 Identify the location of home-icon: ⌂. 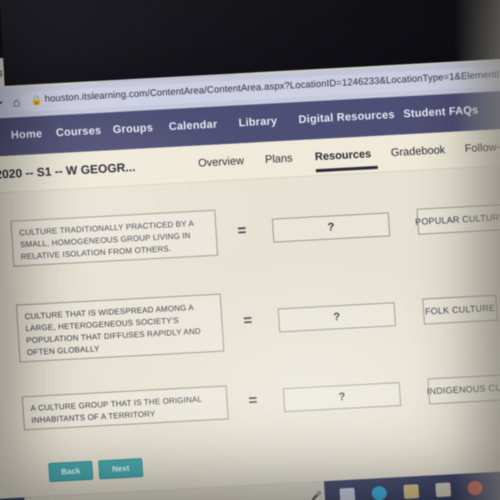
(16, 102).